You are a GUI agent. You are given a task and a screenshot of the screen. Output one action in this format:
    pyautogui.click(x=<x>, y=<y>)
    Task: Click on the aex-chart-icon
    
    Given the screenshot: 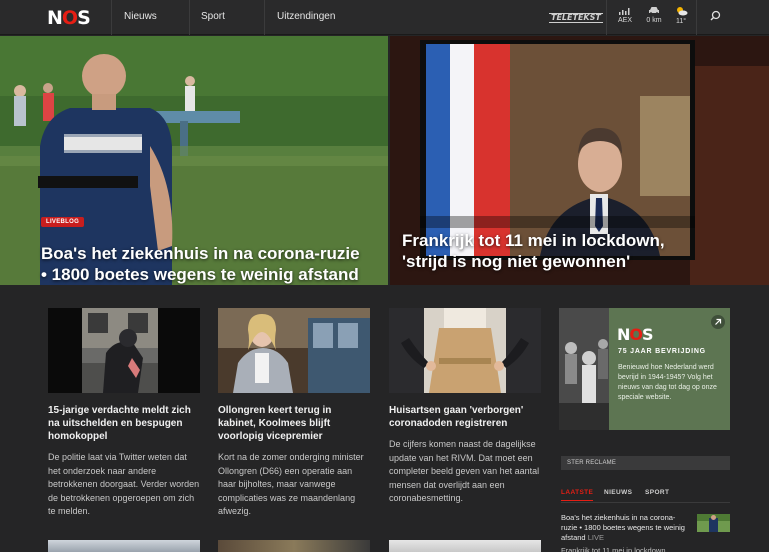 What is the action you would take?
    pyautogui.click(x=624, y=11)
    